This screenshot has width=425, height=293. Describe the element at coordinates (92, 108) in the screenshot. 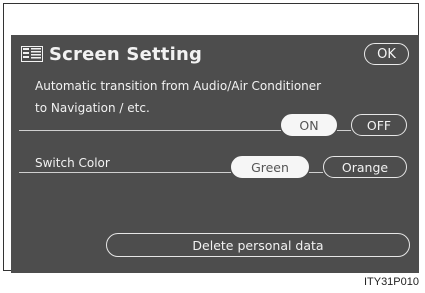

I see `auto-transition-label-line2: to Navigation / etc.` at that location.